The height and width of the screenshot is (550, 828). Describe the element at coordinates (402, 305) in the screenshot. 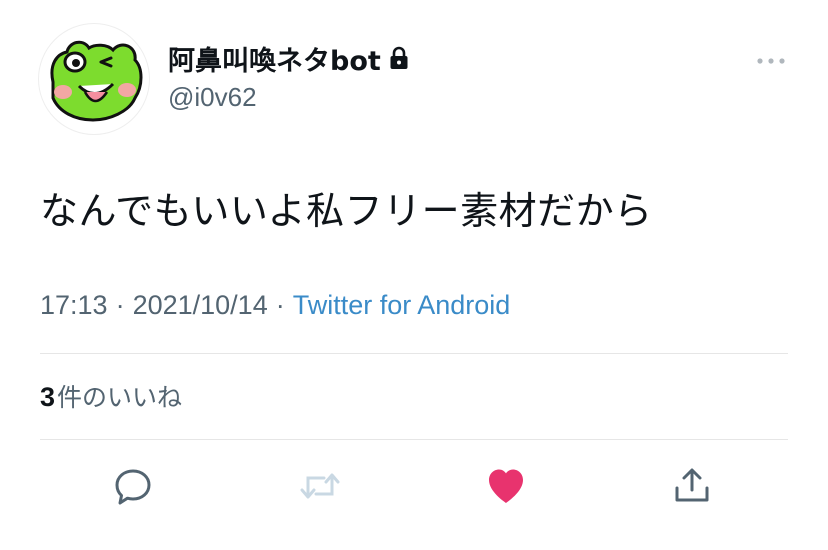

I see `tweet-source-link: Twitter for Android` at that location.